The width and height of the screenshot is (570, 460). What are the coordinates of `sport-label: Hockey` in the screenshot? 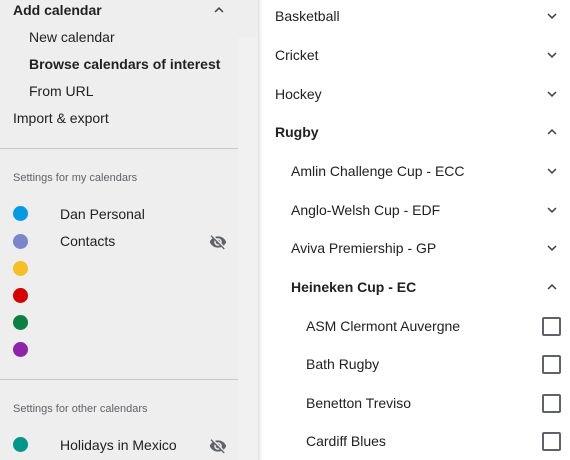 It's located at (298, 93).